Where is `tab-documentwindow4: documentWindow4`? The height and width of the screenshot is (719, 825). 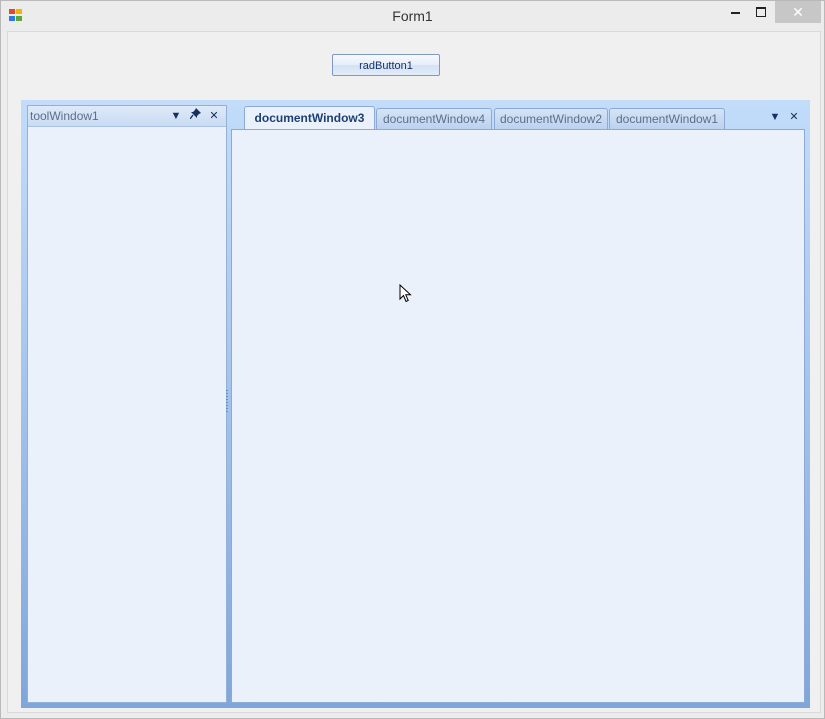
tab-documentwindow4: documentWindow4 is located at coordinates (434, 118).